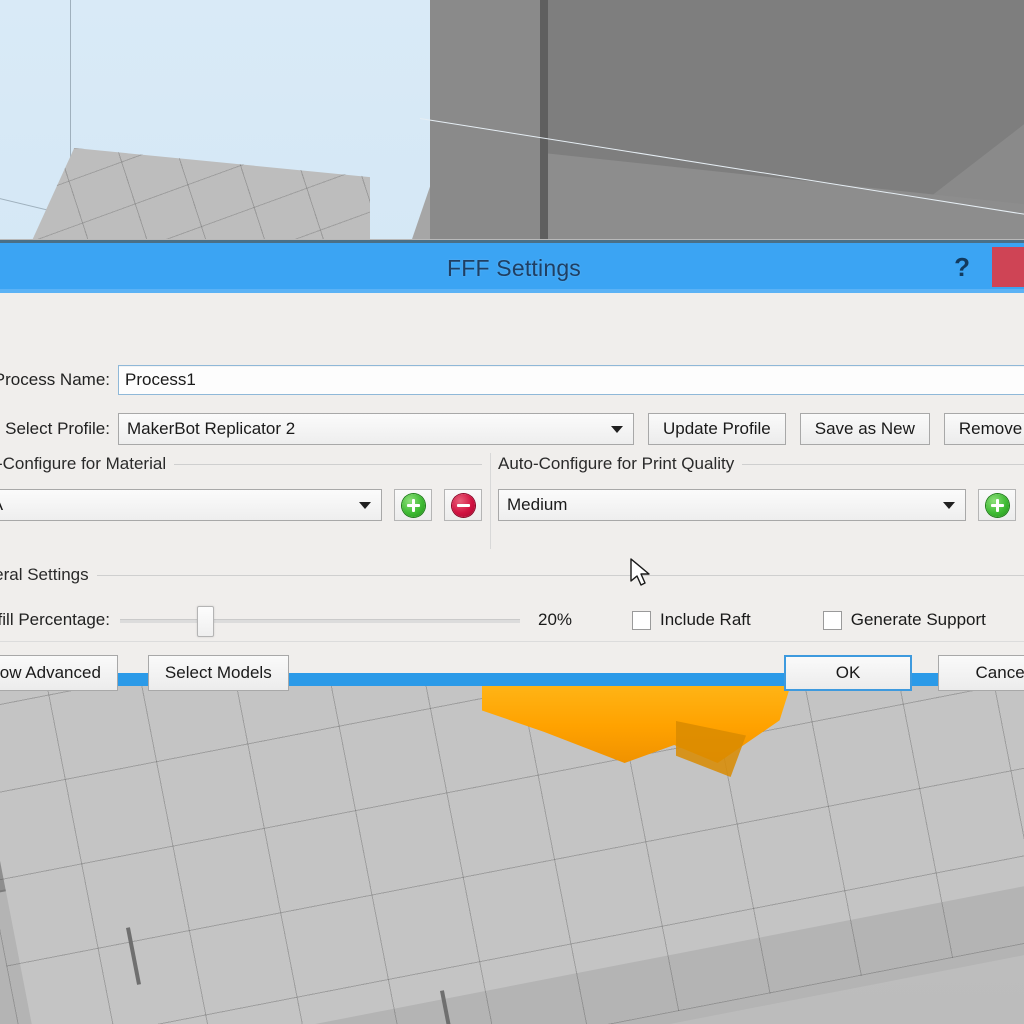  What do you see at coordinates (555, 619) in the screenshot?
I see `infill-percentage-value: 20%` at bounding box center [555, 619].